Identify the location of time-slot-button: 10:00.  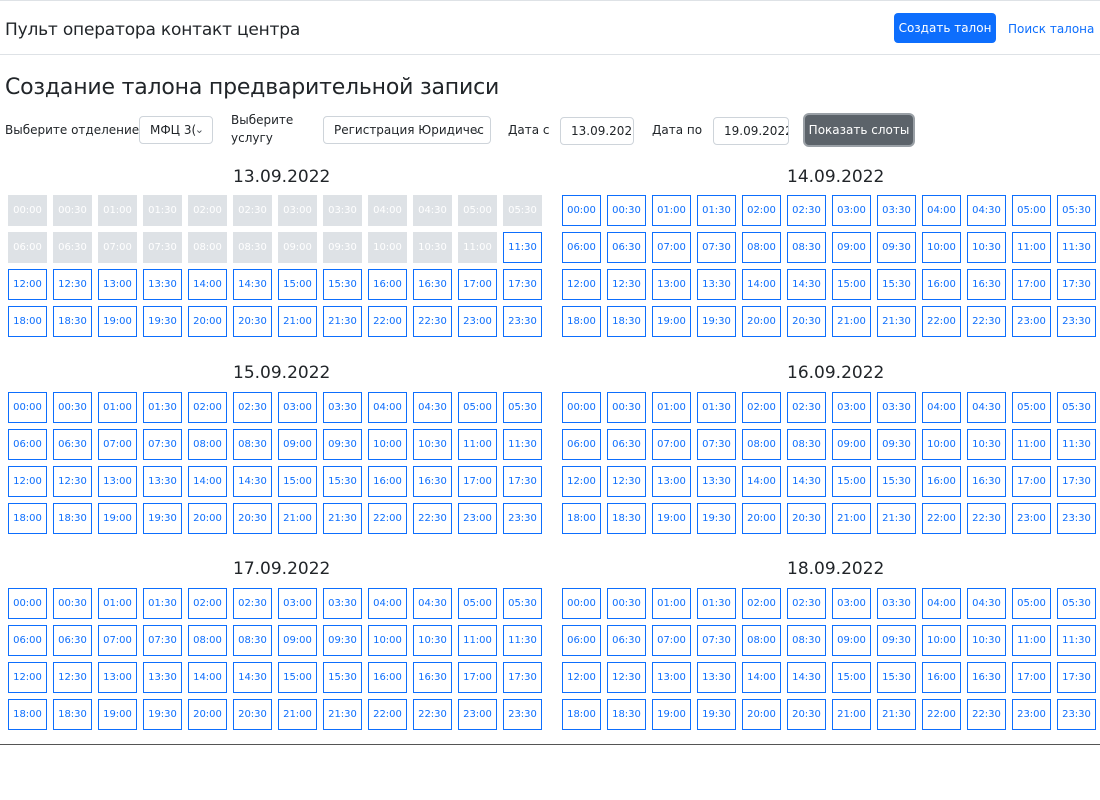
(387, 444).